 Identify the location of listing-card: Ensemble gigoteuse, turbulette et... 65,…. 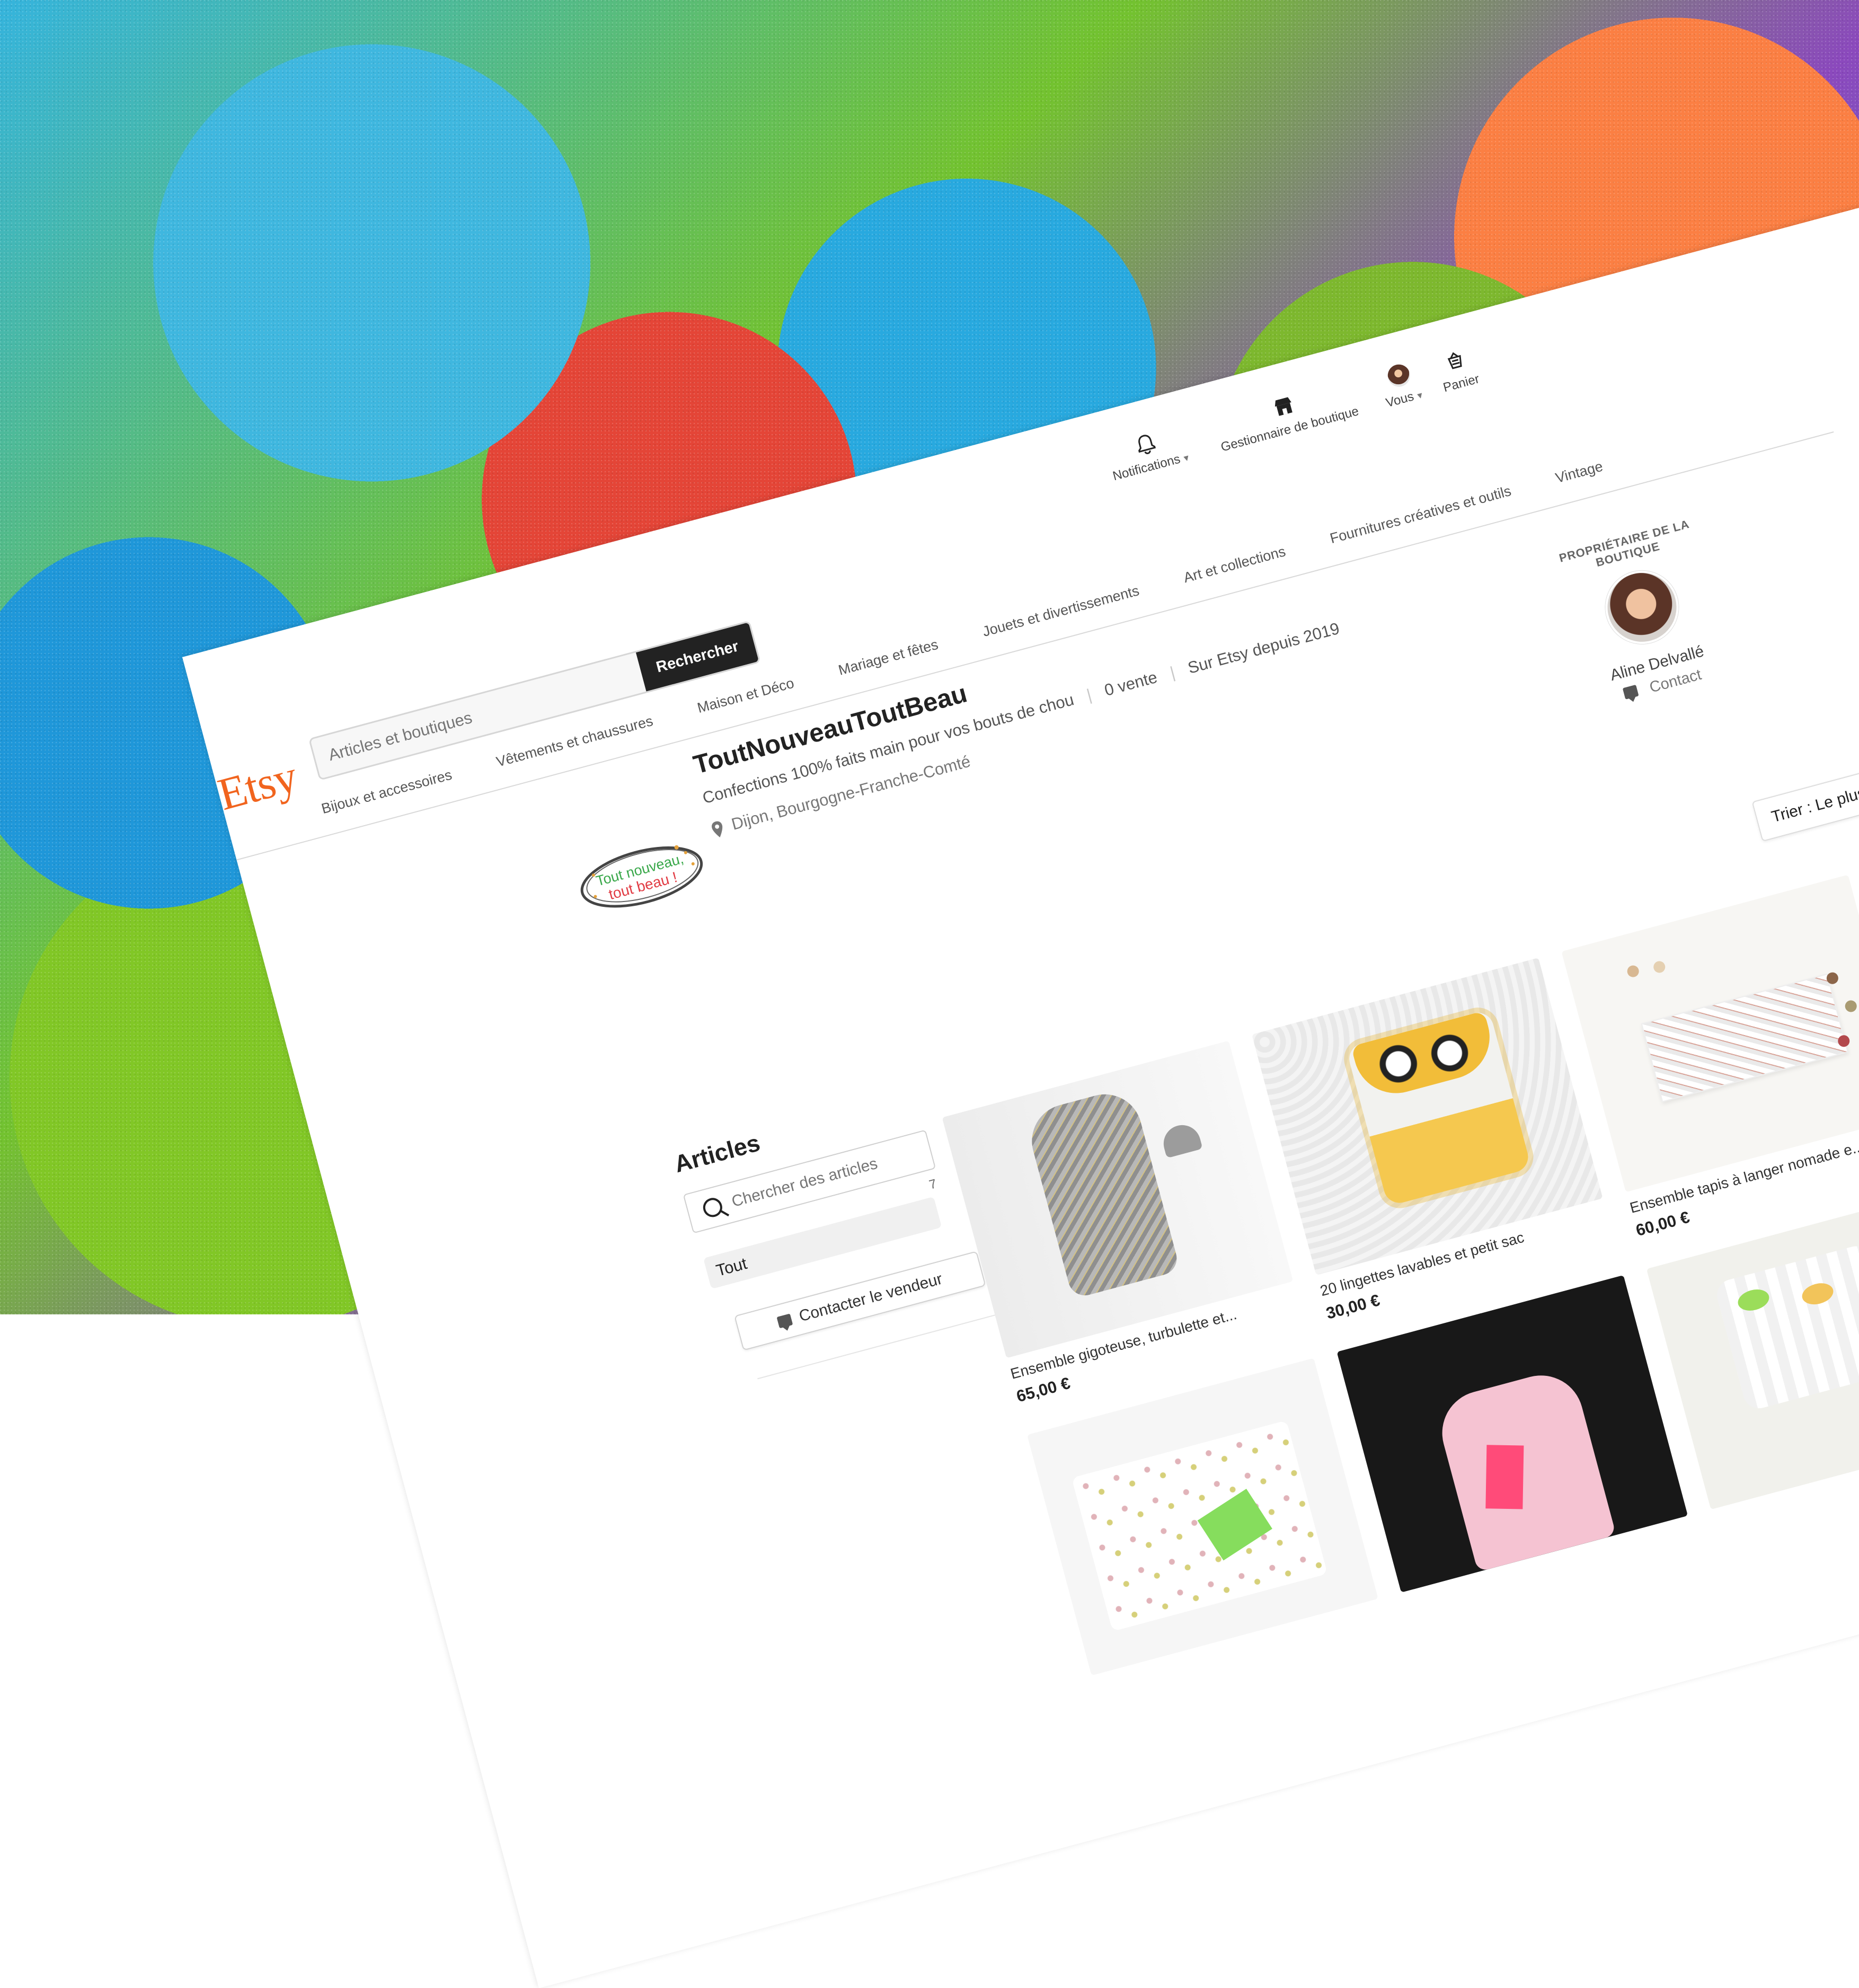
(1124, 1224).